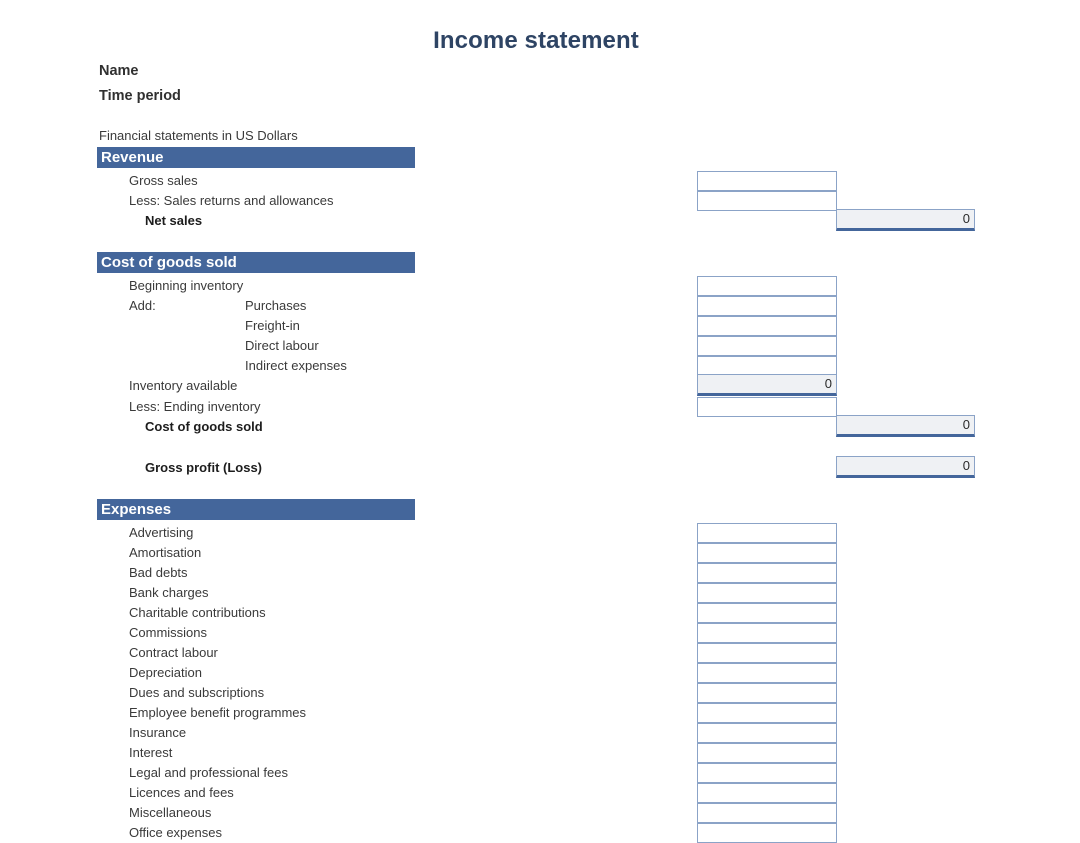 The image size is (1080, 843). I want to click on expense-row-label: Interest, so click(151, 752).